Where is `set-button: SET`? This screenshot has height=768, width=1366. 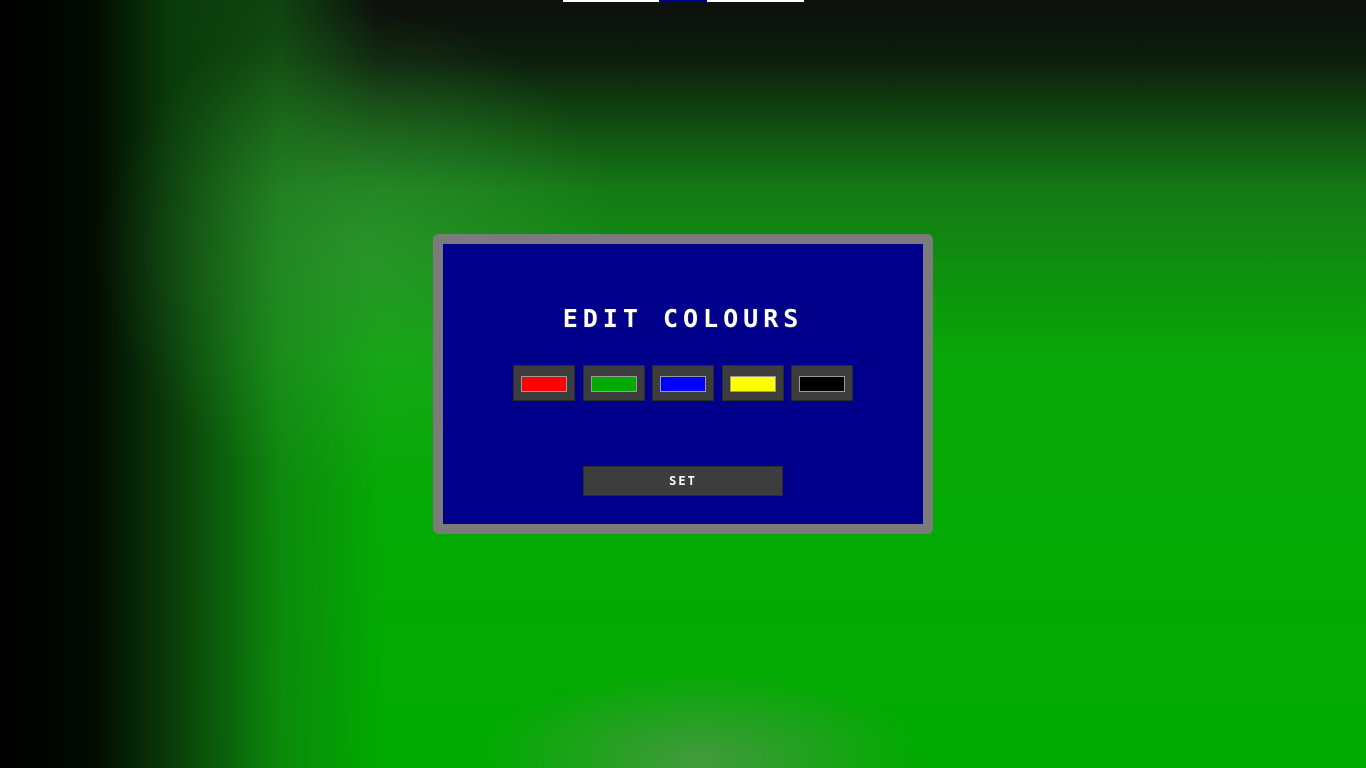 set-button: SET is located at coordinates (683, 481).